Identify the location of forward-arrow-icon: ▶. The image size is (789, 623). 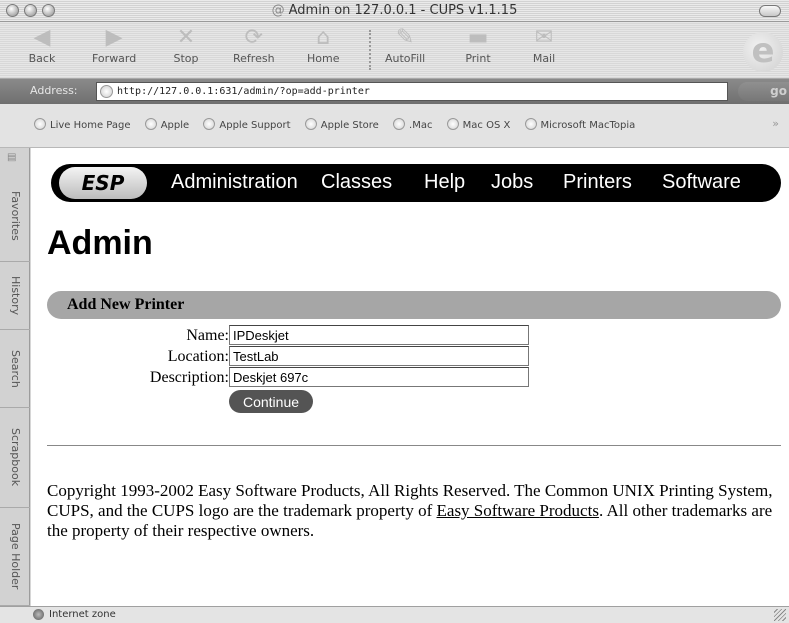
(114, 37).